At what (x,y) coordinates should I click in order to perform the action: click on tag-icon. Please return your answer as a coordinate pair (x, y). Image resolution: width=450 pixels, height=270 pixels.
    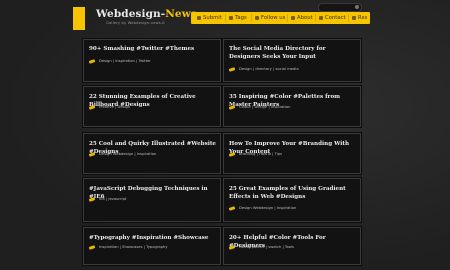
    Looking at the image, I should click on (231, 17).